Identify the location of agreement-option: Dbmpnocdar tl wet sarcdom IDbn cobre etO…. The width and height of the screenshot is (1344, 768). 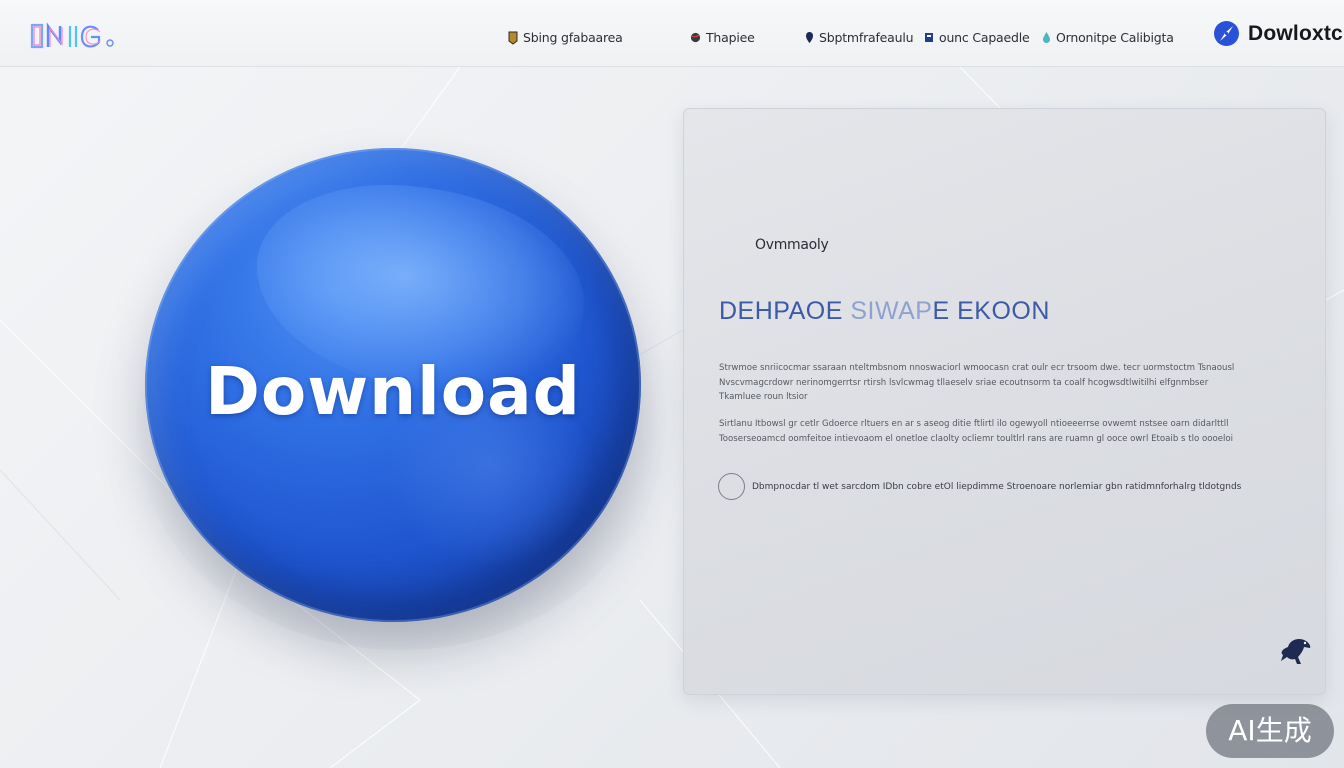
(979, 486).